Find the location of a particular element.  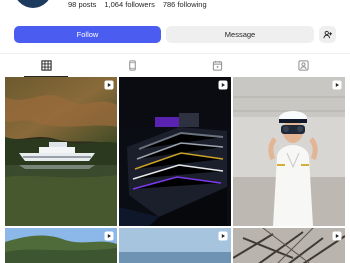

stat-posts-label: posts is located at coordinates (87, 4).